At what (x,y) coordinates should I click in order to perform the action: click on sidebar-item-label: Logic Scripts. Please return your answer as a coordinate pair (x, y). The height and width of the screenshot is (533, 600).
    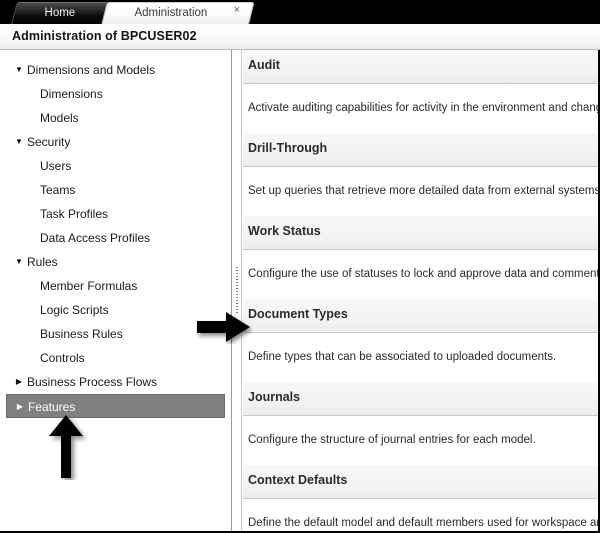
    Looking at the image, I should click on (74, 310).